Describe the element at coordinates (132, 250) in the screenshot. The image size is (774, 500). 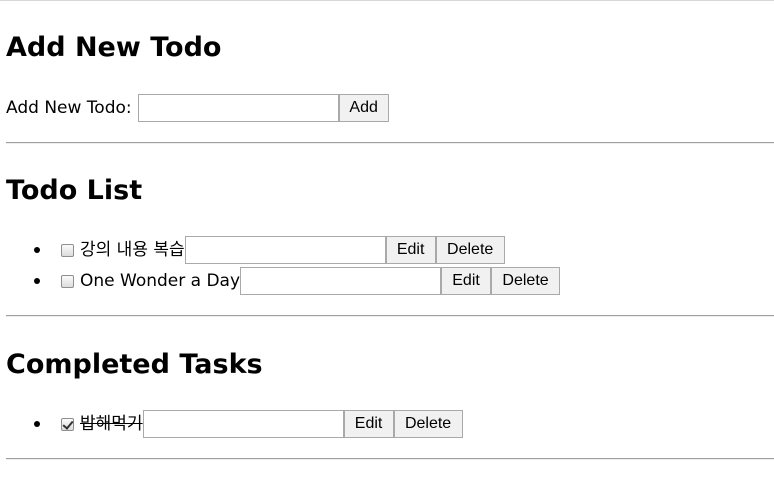
I see `todo-item-text: 강의 내용 복습` at that location.